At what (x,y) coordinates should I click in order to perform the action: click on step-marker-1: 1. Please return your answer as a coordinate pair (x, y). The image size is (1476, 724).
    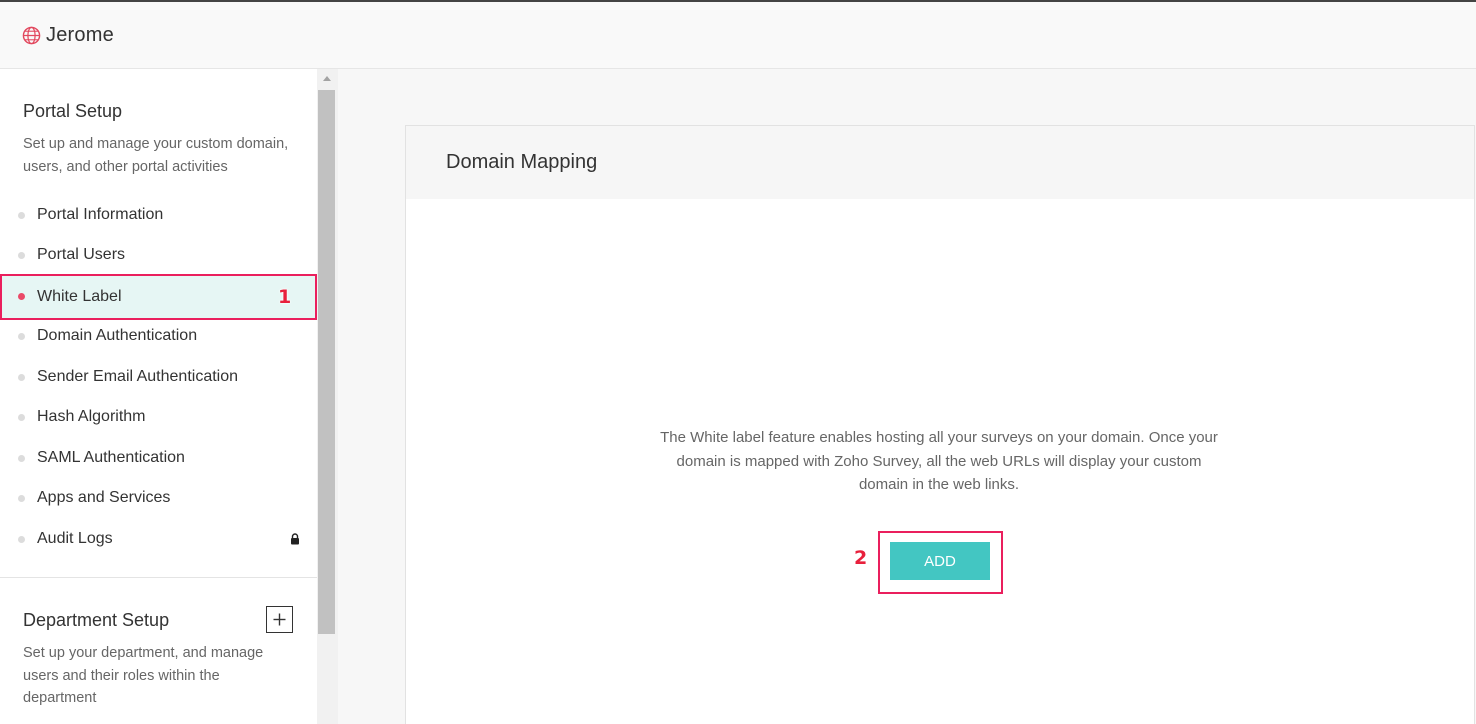
    Looking at the image, I should click on (285, 297).